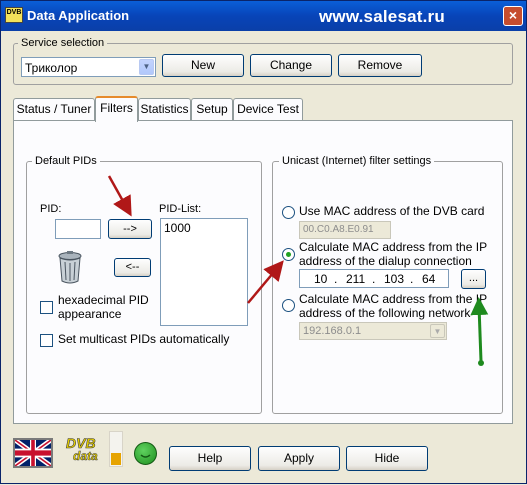 This screenshot has height=485, width=527. Describe the element at coordinates (46, 340) in the screenshot. I see `multicast-checkbox` at that location.